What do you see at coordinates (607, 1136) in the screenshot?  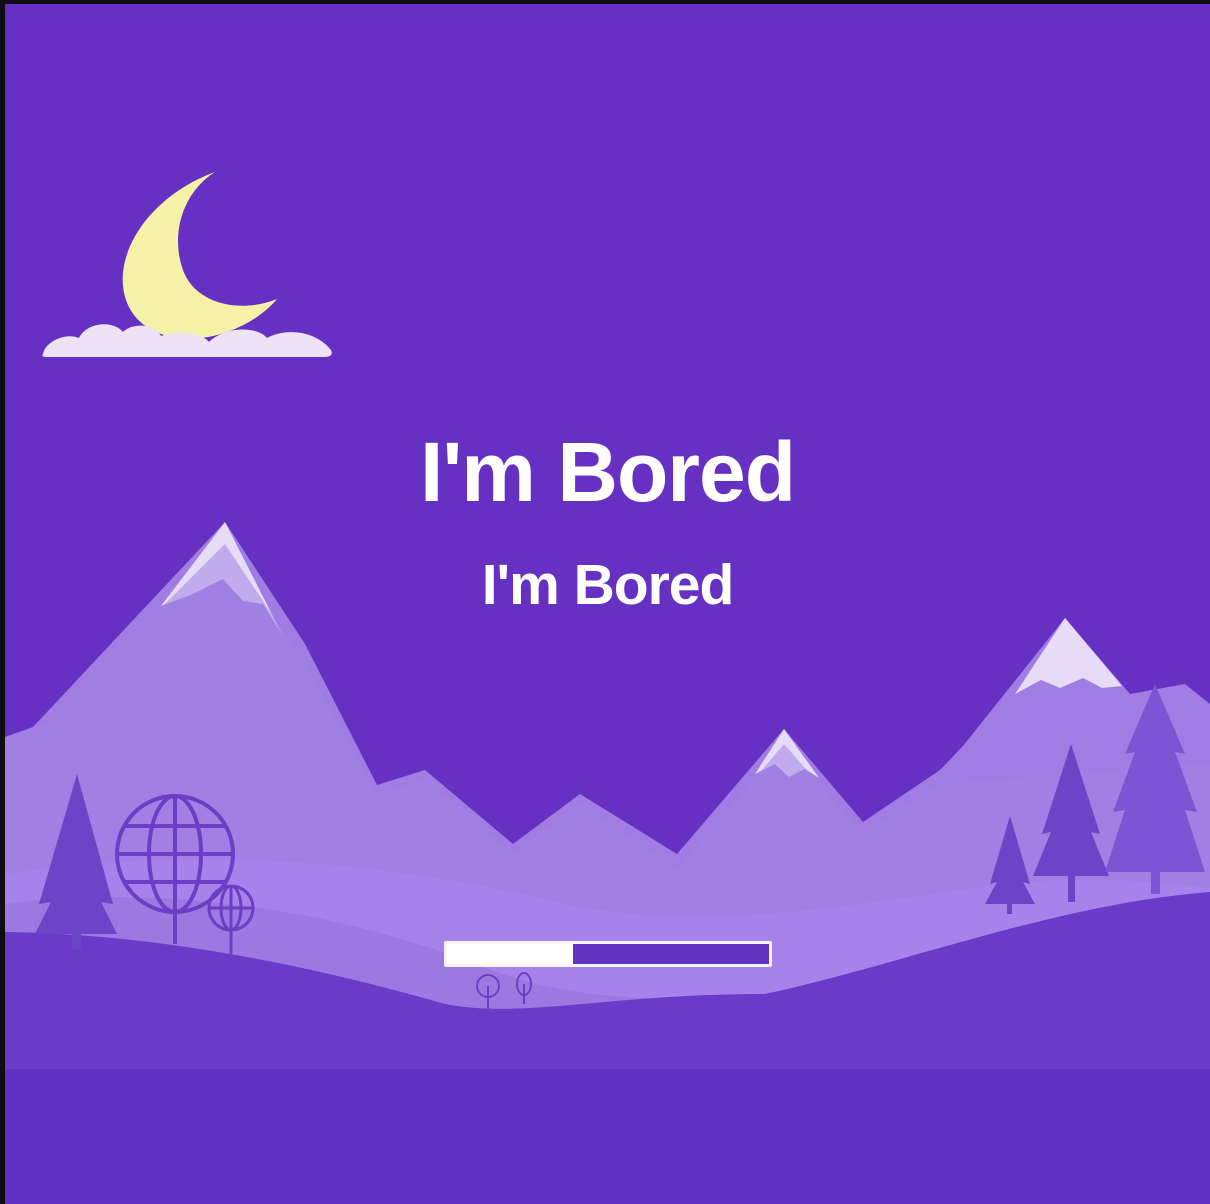 I see `ground` at bounding box center [607, 1136].